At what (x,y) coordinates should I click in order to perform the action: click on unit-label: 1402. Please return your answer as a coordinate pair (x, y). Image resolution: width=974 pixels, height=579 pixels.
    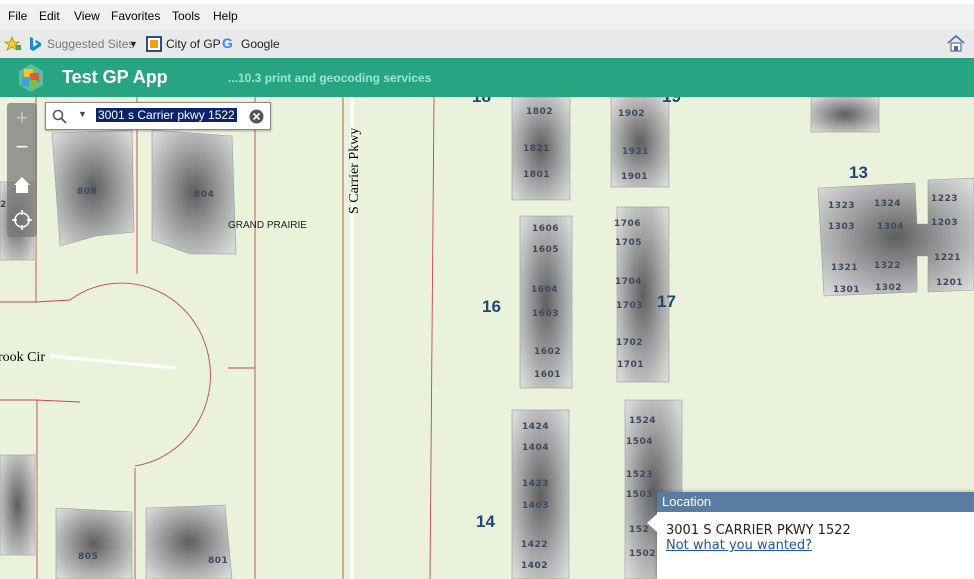
    Looking at the image, I should click on (534, 566).